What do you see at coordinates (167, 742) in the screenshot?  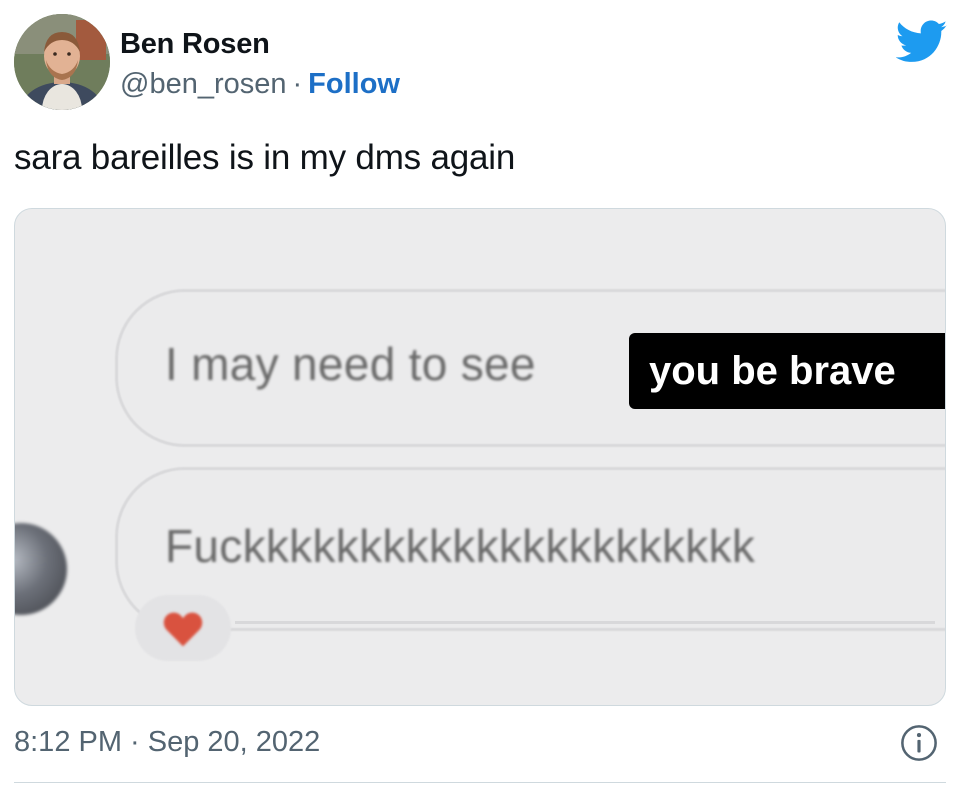 I see `tweet-timestamp: 8:12 PM · Sep 20, 2022` at bounding box center [167, 742].